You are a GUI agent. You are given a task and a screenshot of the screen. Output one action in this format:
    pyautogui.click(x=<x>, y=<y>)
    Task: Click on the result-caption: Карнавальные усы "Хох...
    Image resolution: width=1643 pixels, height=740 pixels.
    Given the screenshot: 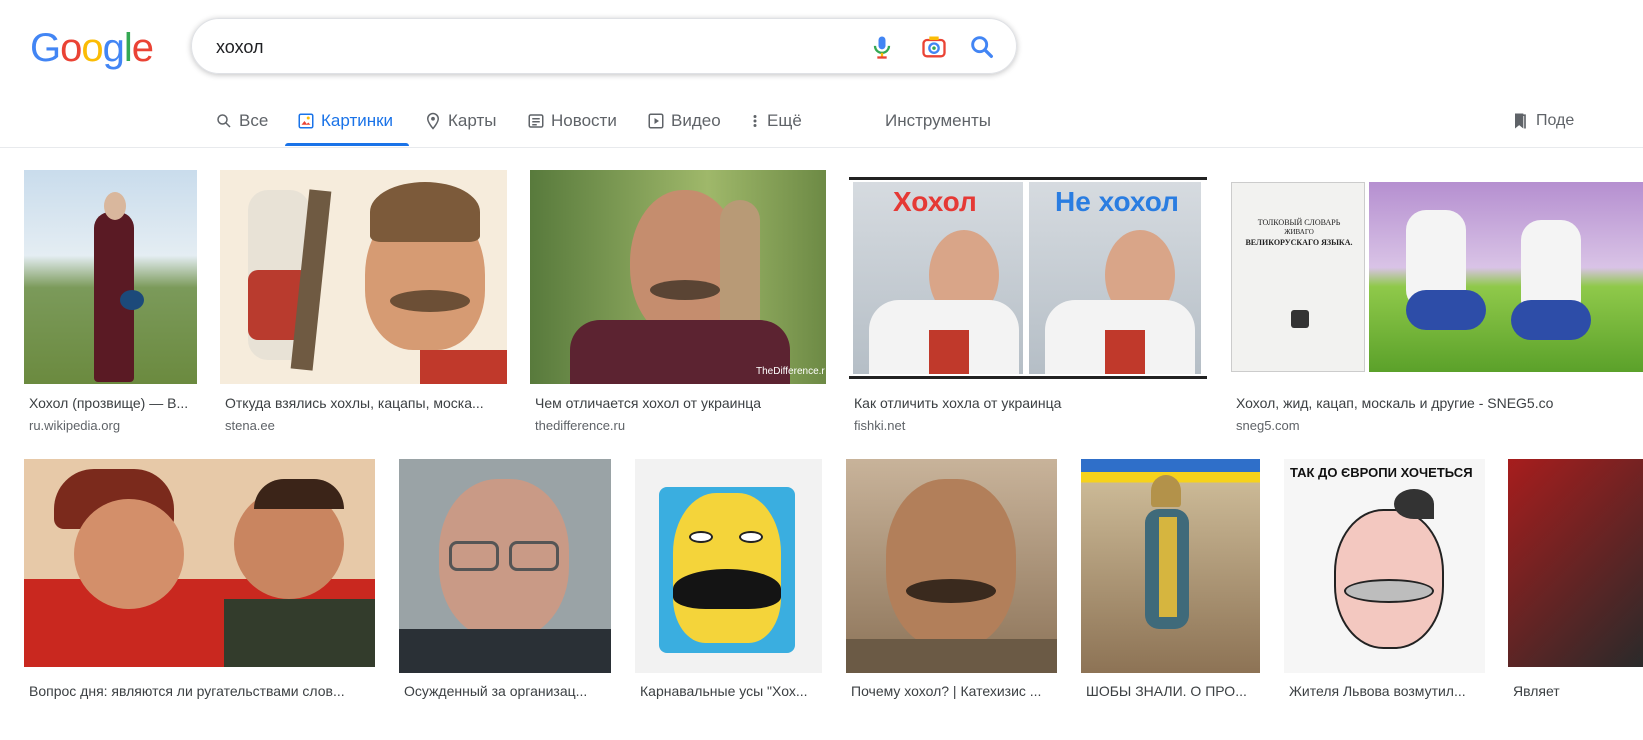 What is the action you would take?
    pyautogui.click(x=724, y=691)
    